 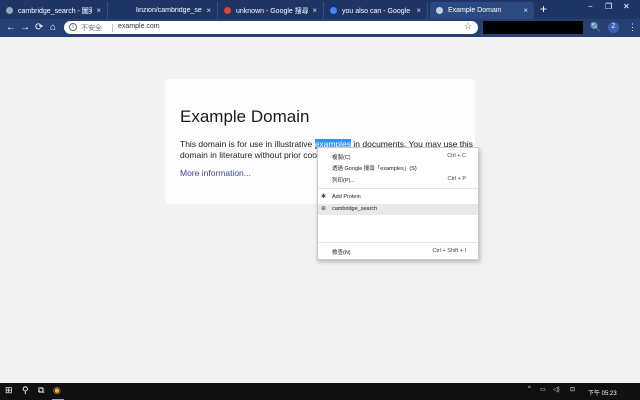 What do you see at coordinates (41, 390) in the screenshot?
I see `task-view-icon: ⧉` at bounding box center [41, 390].